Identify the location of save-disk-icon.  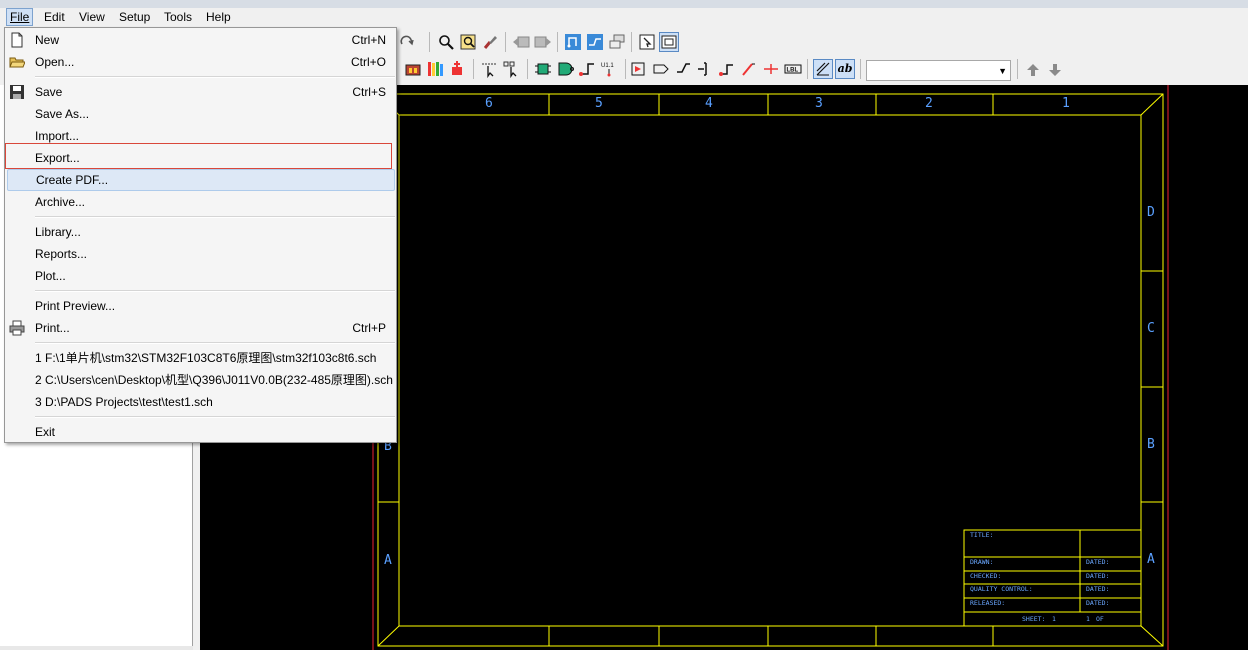
(17, 92).